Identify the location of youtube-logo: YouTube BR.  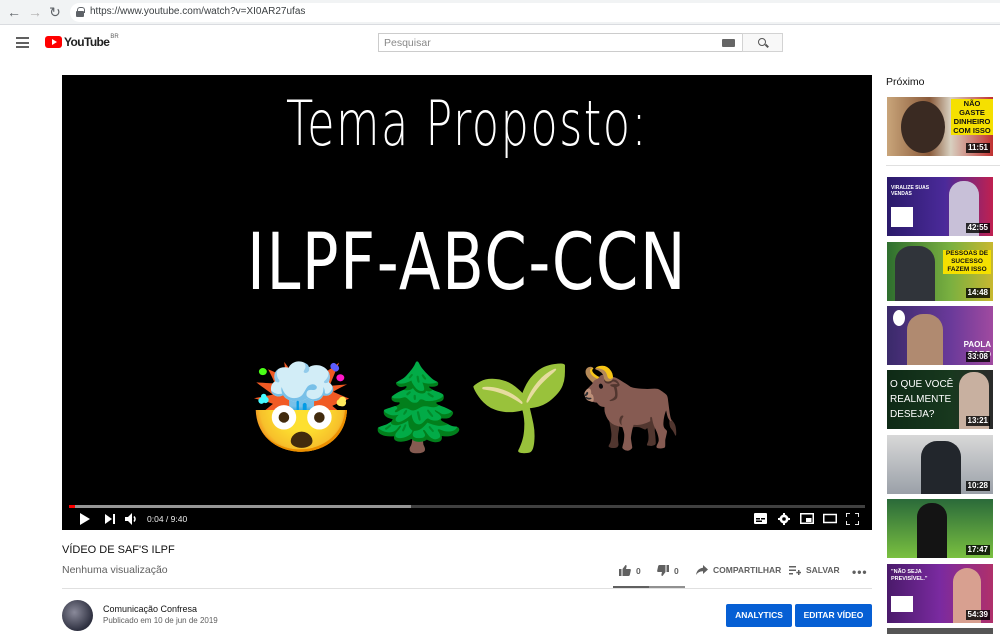
(82, 41).